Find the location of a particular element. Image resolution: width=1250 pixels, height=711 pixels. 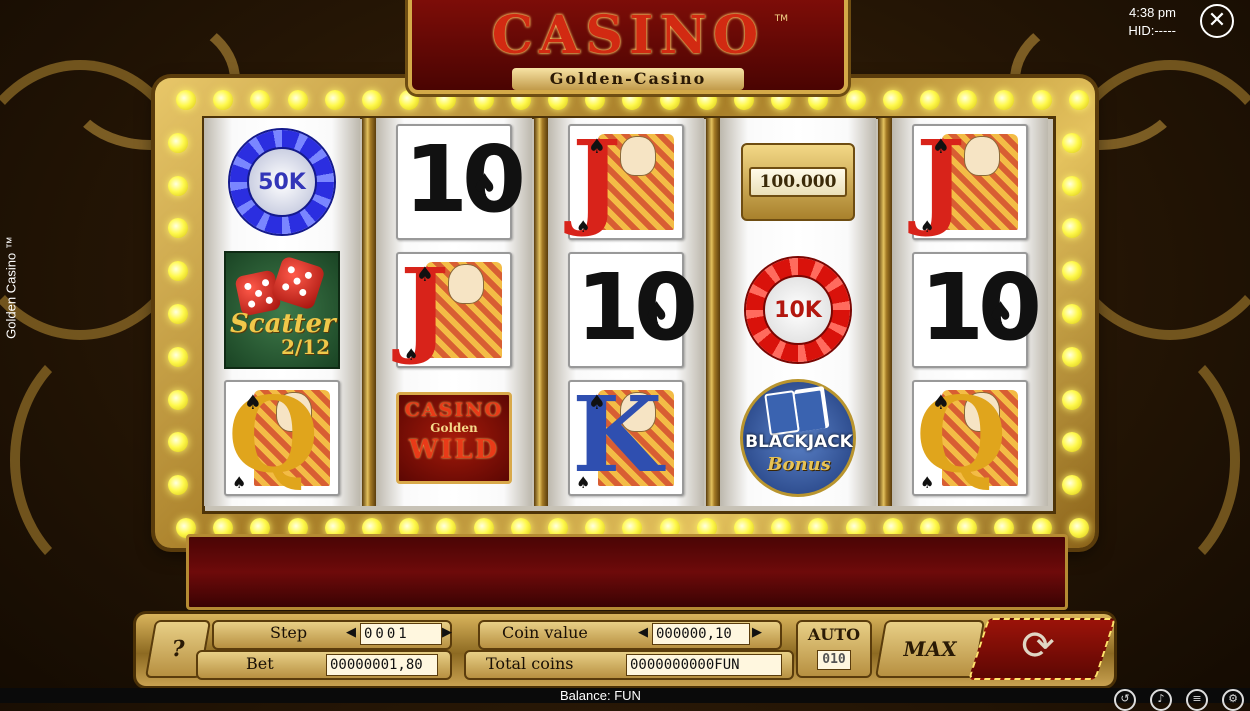

max-bet-button: MAX is located at coordinates (930, 649).